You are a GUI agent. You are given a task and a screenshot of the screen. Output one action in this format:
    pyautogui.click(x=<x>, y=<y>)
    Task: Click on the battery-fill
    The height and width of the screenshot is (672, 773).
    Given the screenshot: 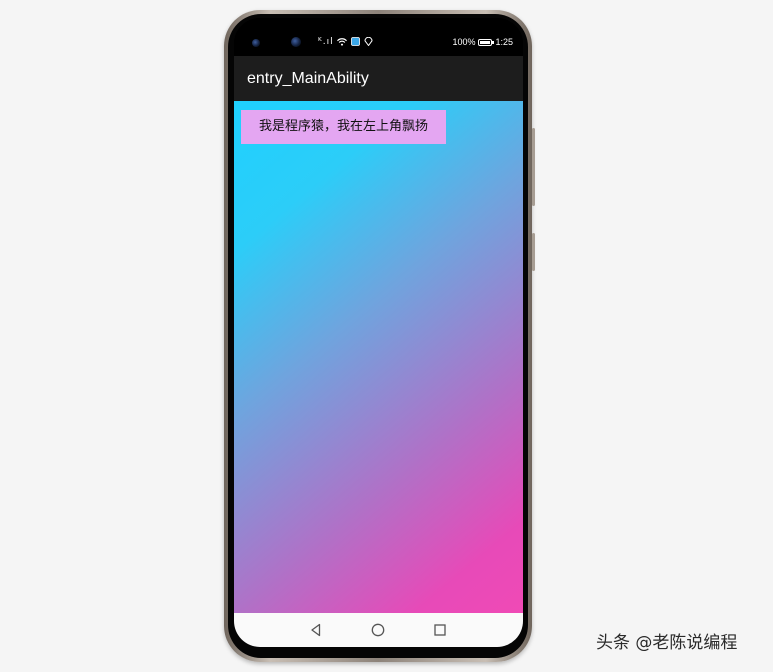 What is the action you would take?
    pyautogui.click(x=485, y=42)
    